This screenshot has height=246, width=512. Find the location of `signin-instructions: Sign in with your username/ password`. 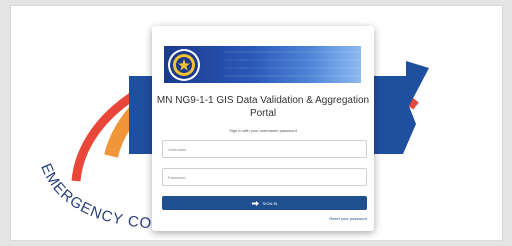

signin-instructions: Sign in with your username/ password is located at coordinates (263, 130).